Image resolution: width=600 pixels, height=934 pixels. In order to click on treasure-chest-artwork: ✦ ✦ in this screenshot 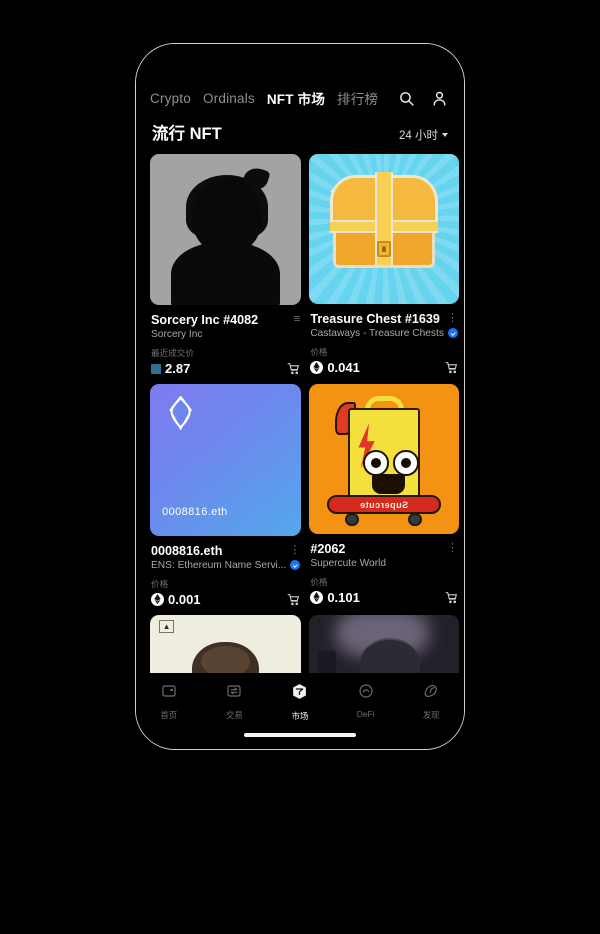, I will do `click(384, 229)`.